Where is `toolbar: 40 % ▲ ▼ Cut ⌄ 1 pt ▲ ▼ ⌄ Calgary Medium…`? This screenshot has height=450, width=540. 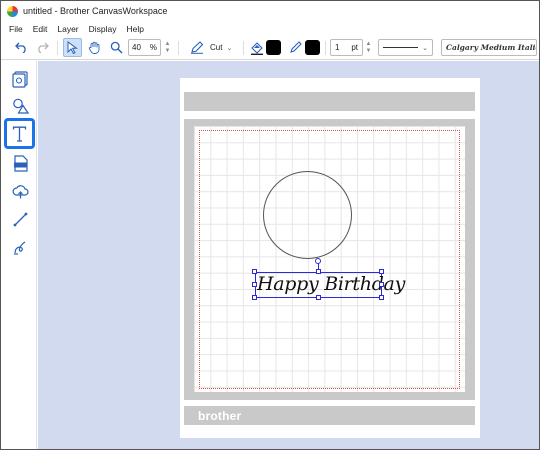
toolbar: 40 % ▲ ▼ Cut ⌄ 1 pt ▲ ▼ ⌄ Calgary Medium… is located at coordinates (270, 48).